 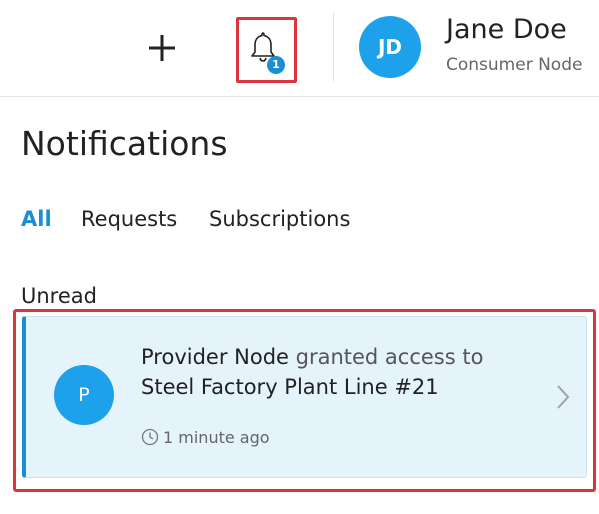 I want to click on user-avatar: JD, so click(x=390, y=47).